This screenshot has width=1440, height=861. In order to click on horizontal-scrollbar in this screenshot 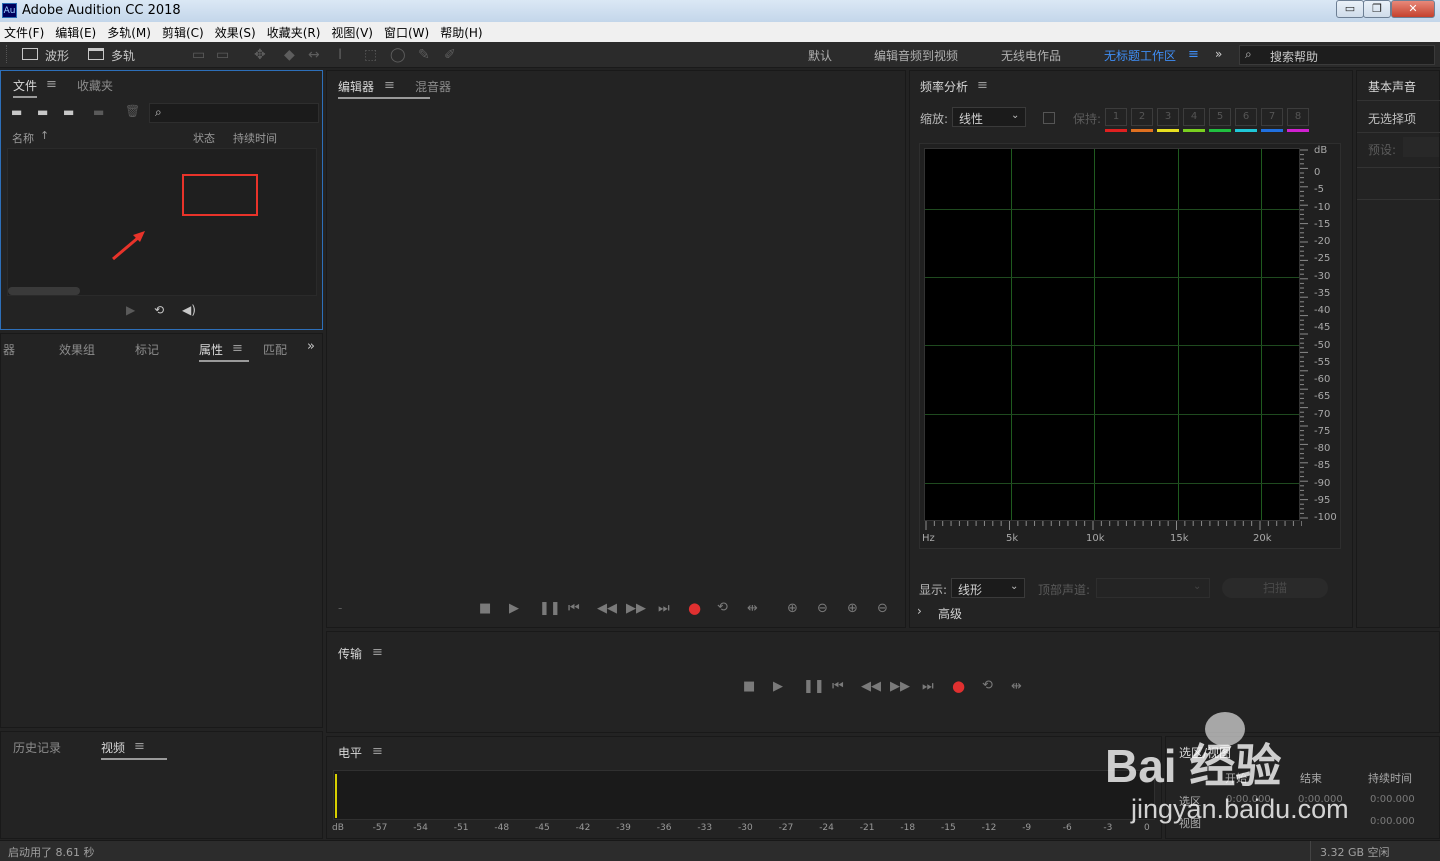, I will do `click(44, 291)`.